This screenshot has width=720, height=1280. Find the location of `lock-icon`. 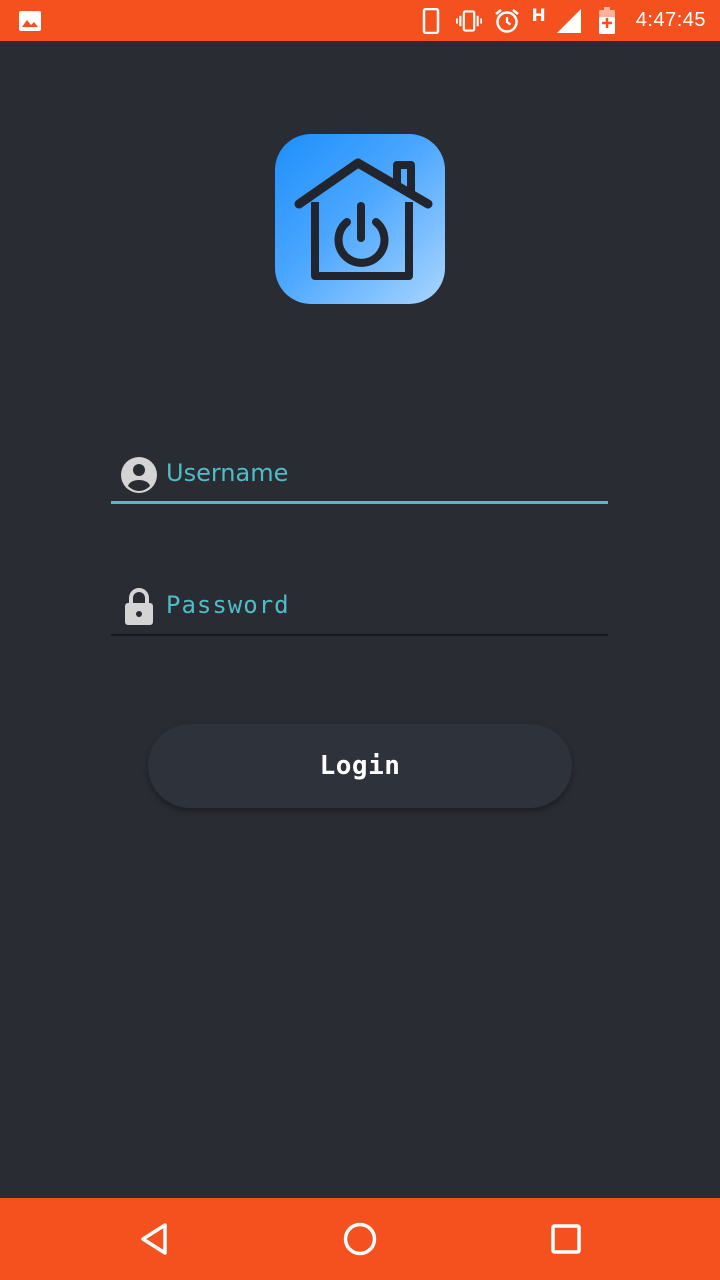

lock-icon is located at coordinates (139, 607).